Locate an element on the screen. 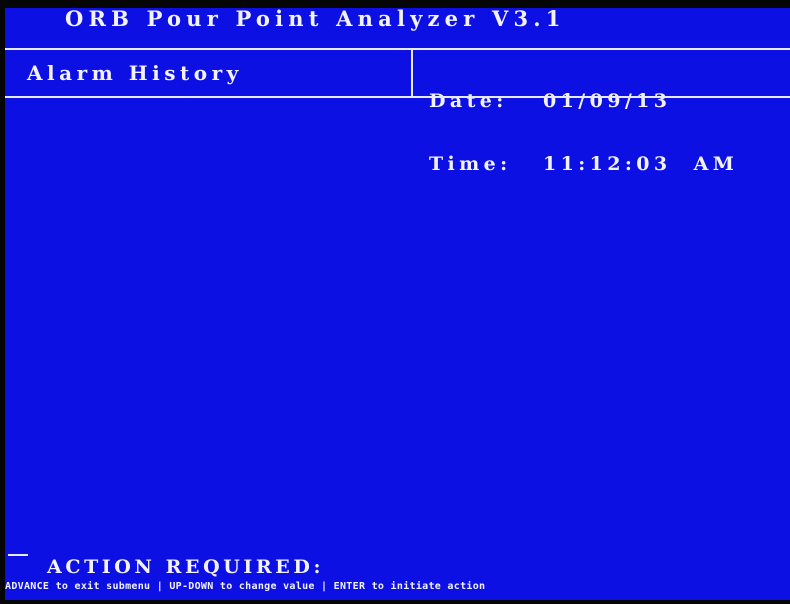 This screenshot has width=790, height=604. app-title: ORB Pour Point Analyzer V3.1 is located at coordinates (315, 19).